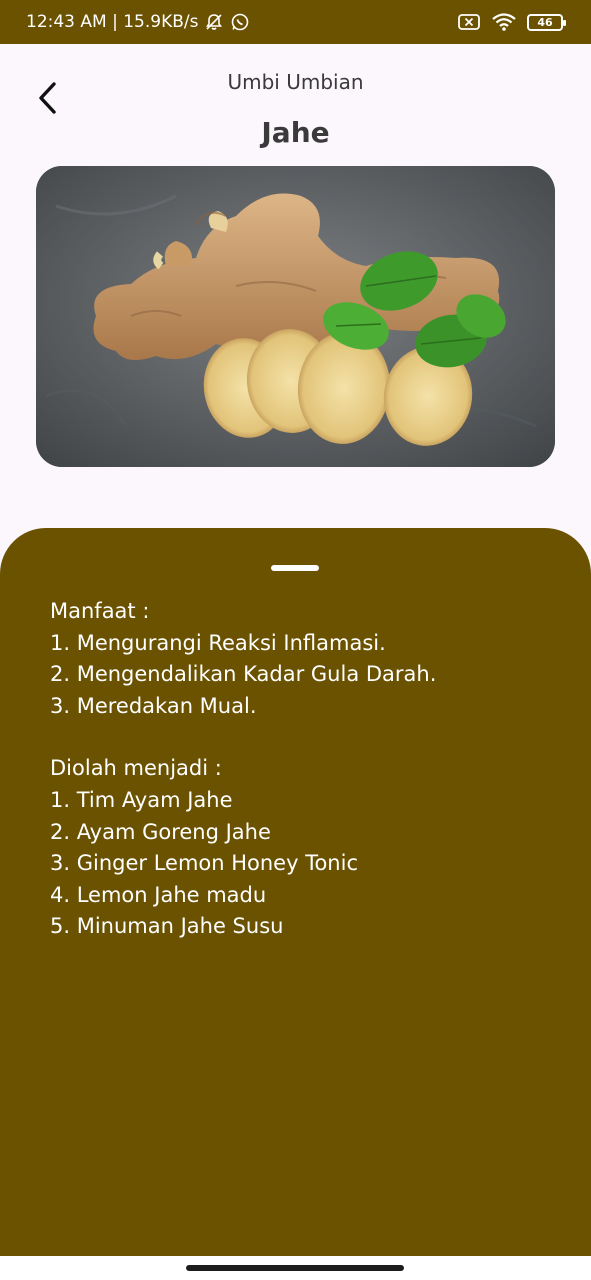  I want to click on system-nav-bar, so click(295, 1268).